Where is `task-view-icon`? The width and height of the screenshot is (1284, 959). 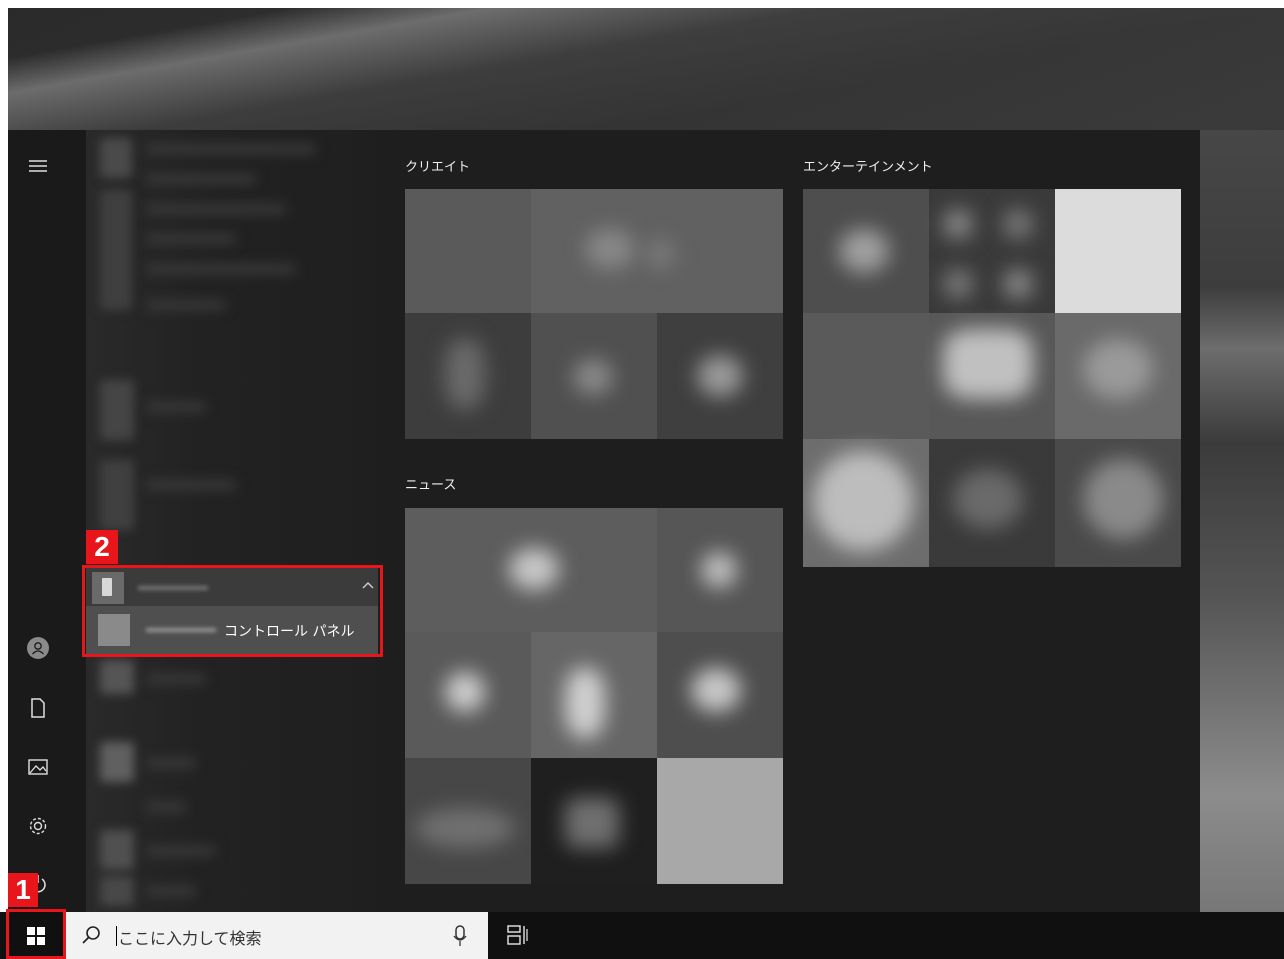 task-view-icon is located at coordinates (519, 936).